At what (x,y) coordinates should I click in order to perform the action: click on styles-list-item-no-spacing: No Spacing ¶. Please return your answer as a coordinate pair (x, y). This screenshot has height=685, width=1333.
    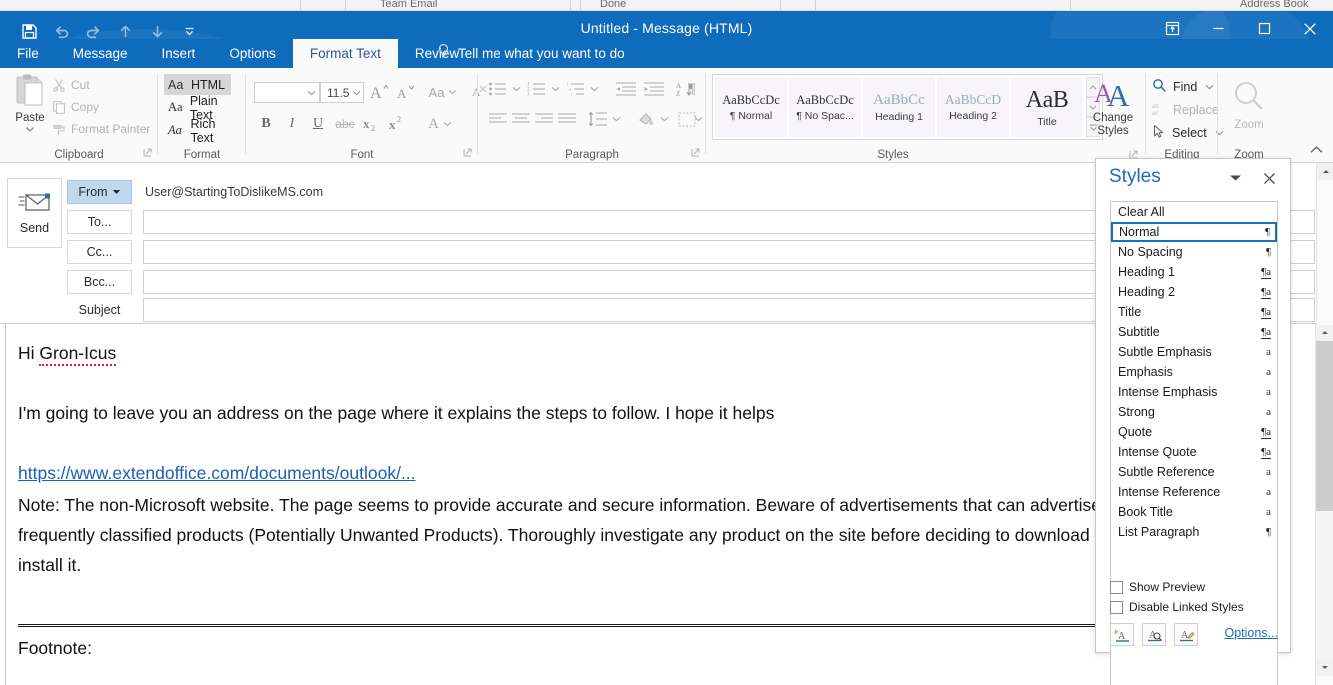
    Looking at the image, I should click on (1194, 252).